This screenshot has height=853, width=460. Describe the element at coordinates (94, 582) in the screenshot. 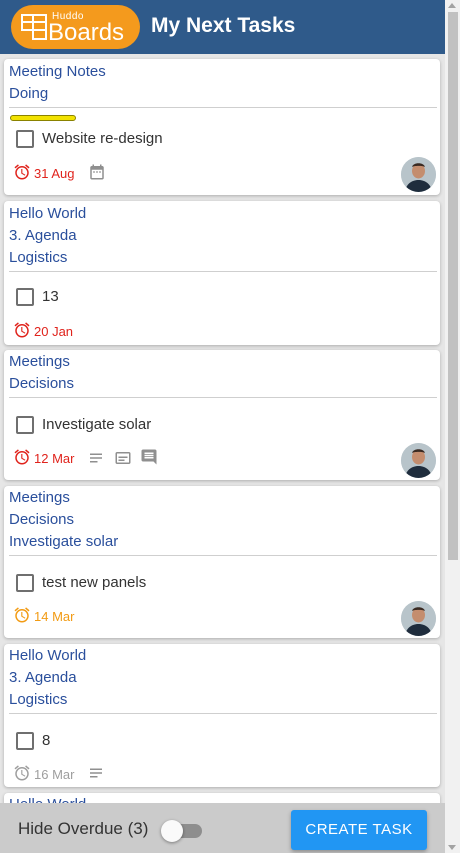

I see `task-title: test new panels` at that location.